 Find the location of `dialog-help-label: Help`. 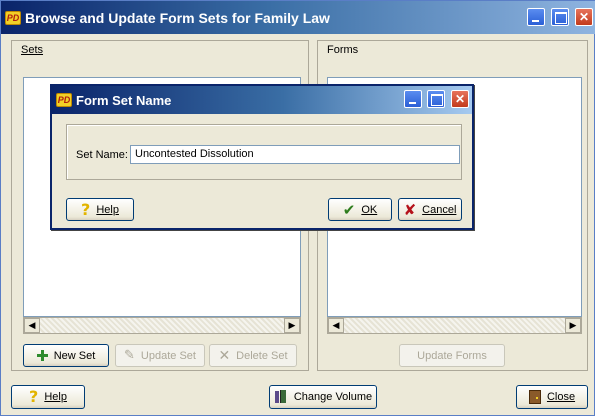

dialog-help-label: Help is located at coordinates (107, 209).